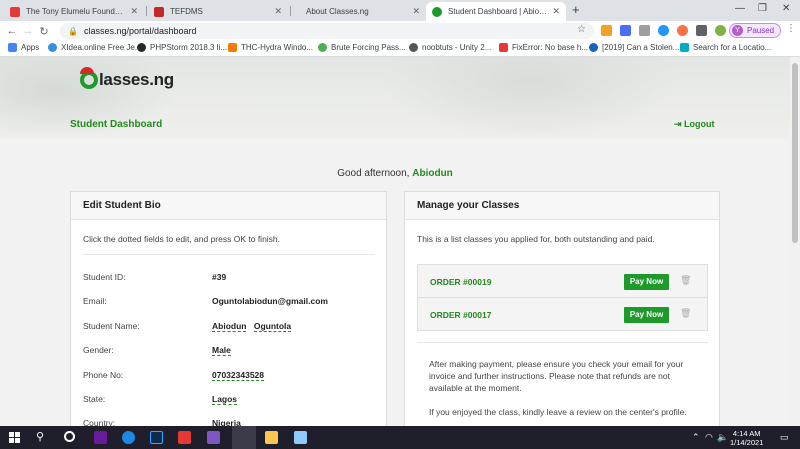  I want to click on photoshop-app-icon, so click(156, 437).